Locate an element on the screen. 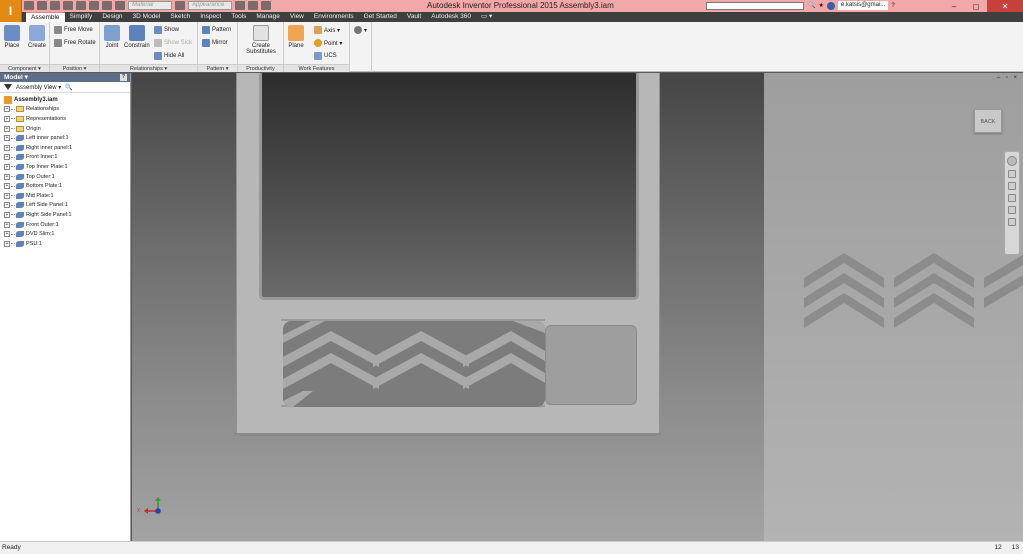  tree-node: + PSU:1 is located at coordinates (67, 244).